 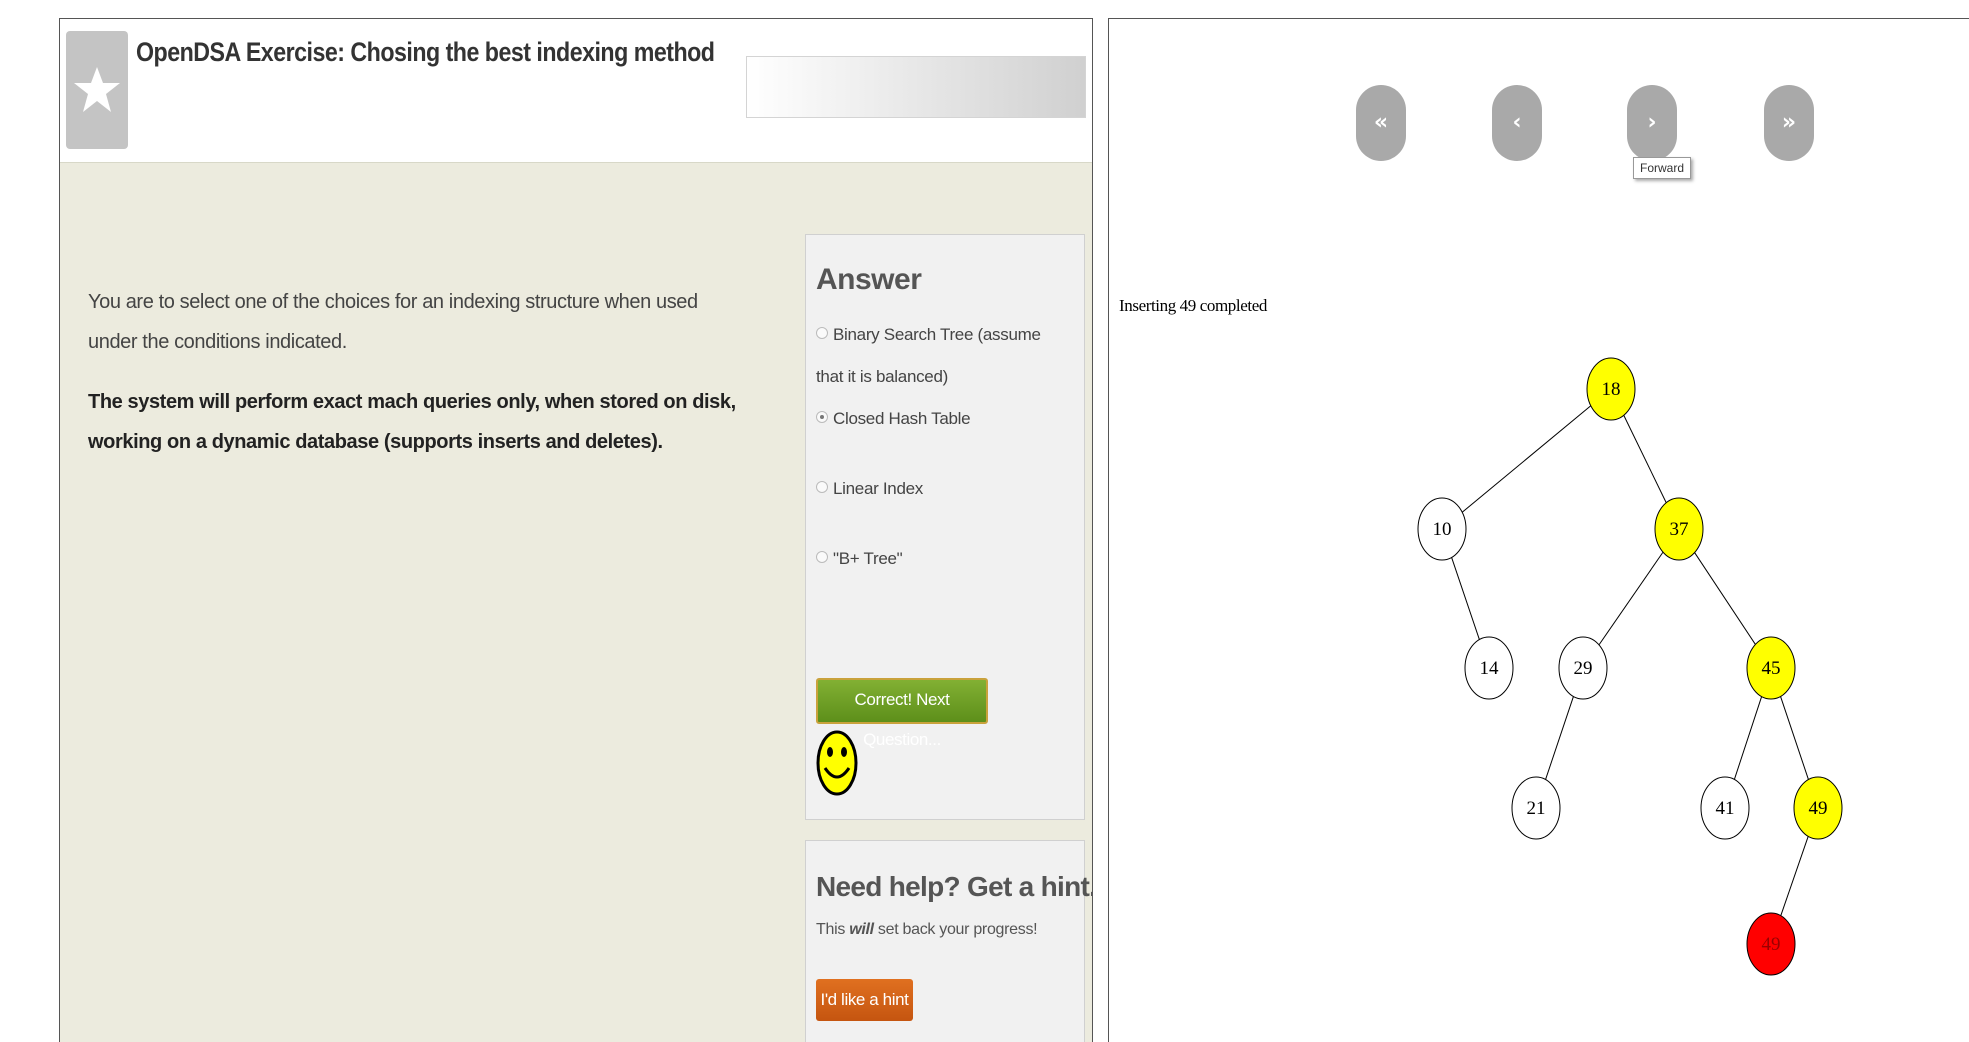 I want to click on tree-node-n10: 10, so click(x=1442, y=529).